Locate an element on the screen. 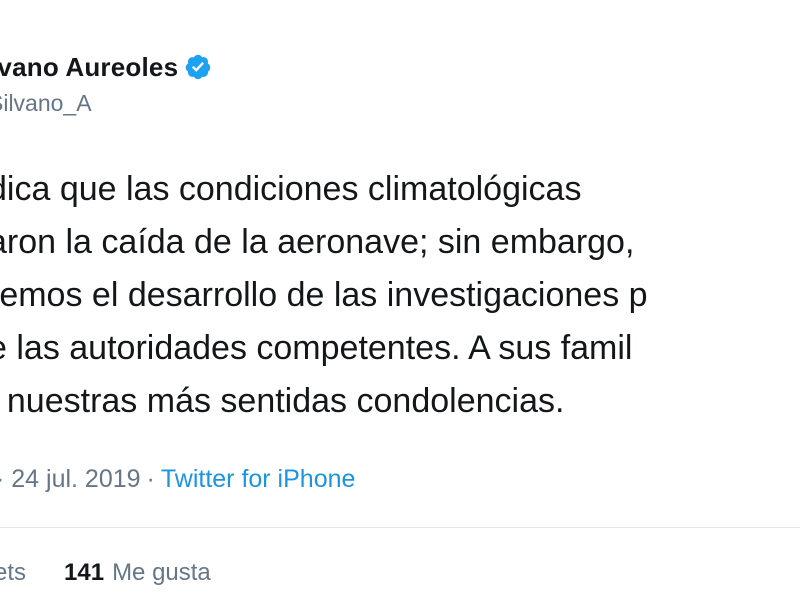 The height and width of the screenshot is (600, 800). likes-count: 141 is located at coordinates (84, 573).